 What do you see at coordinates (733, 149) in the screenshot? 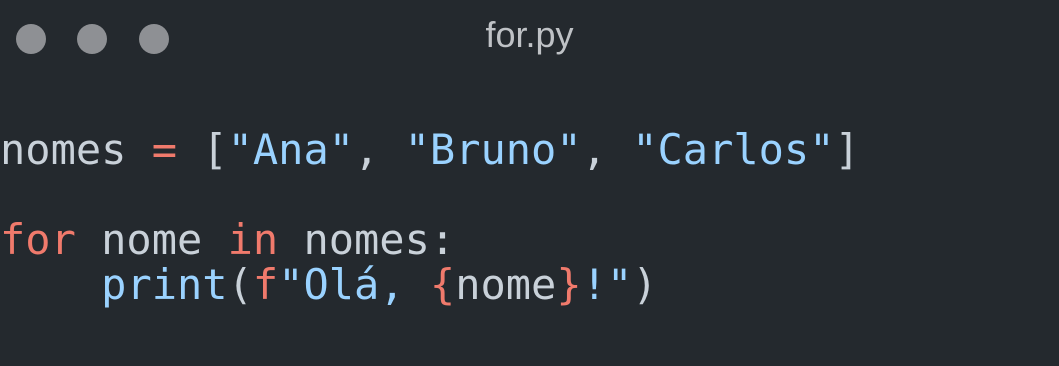
I see `code-token-str: "Carlos"` at bounding box center [733, 149].